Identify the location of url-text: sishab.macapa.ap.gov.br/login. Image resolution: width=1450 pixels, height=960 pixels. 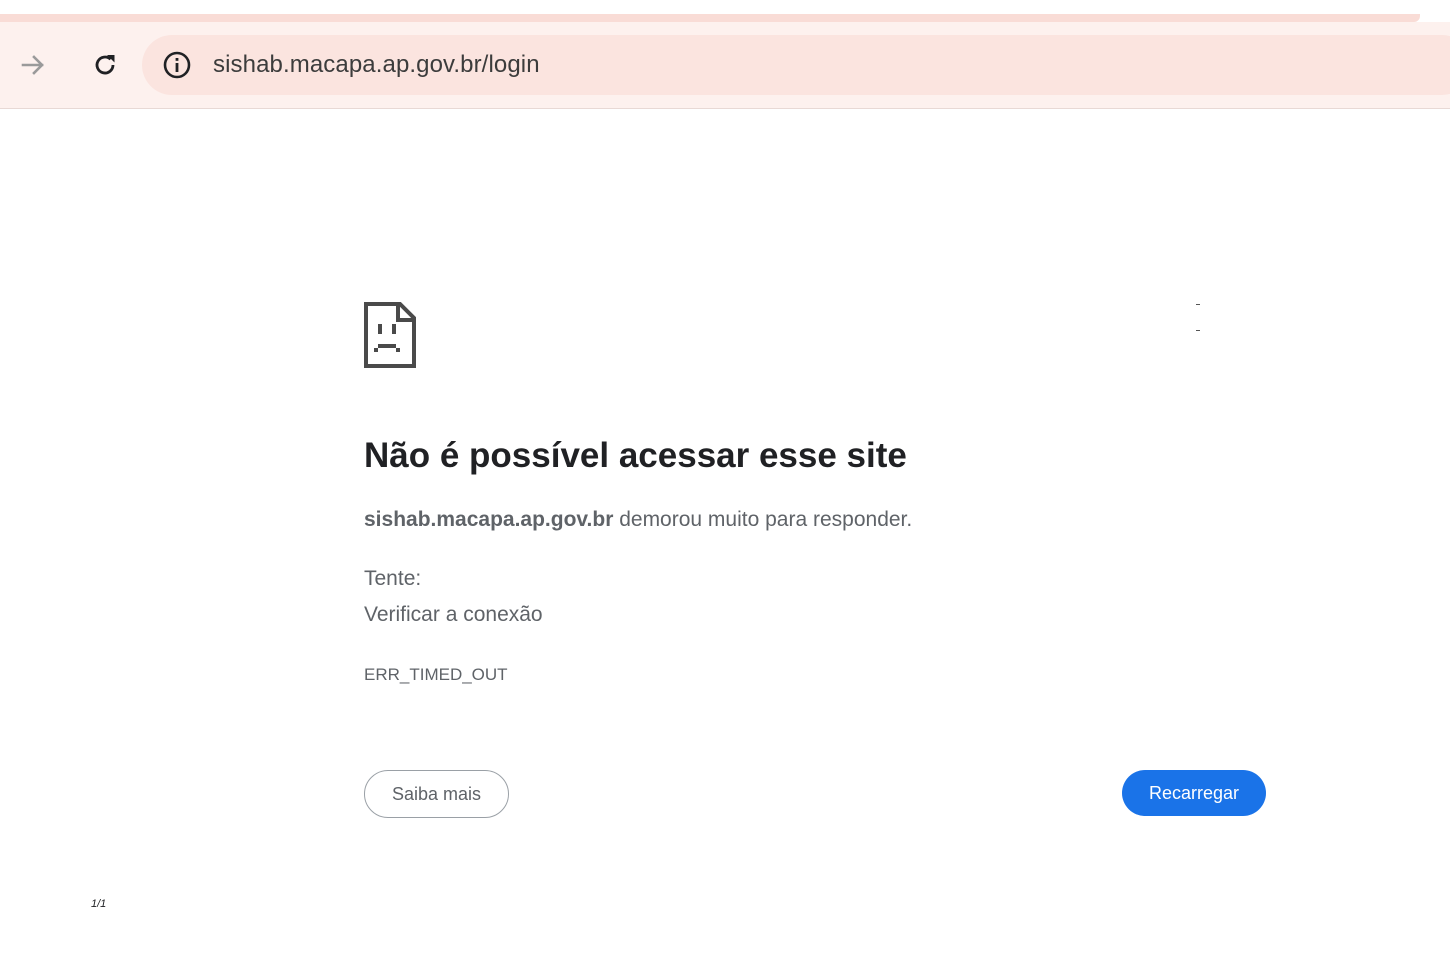
(376, 65).